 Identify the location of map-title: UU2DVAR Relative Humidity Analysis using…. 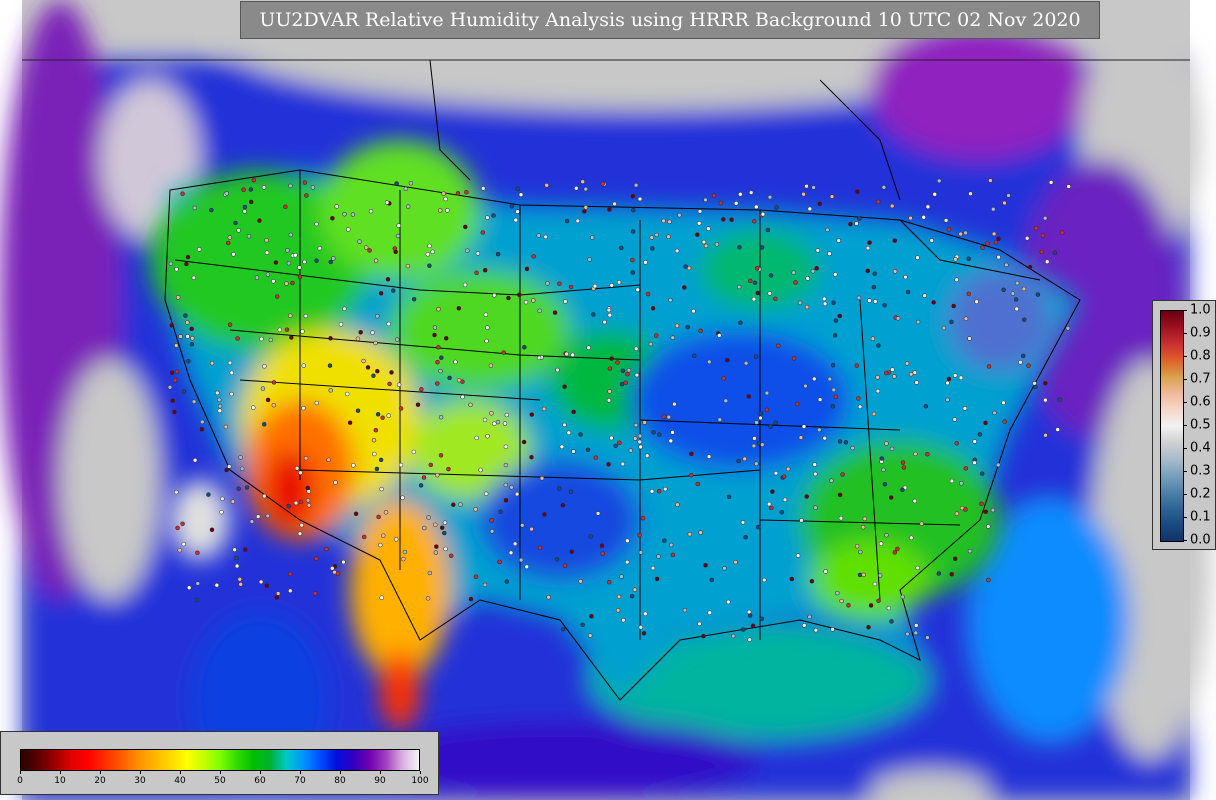
(670, 20).